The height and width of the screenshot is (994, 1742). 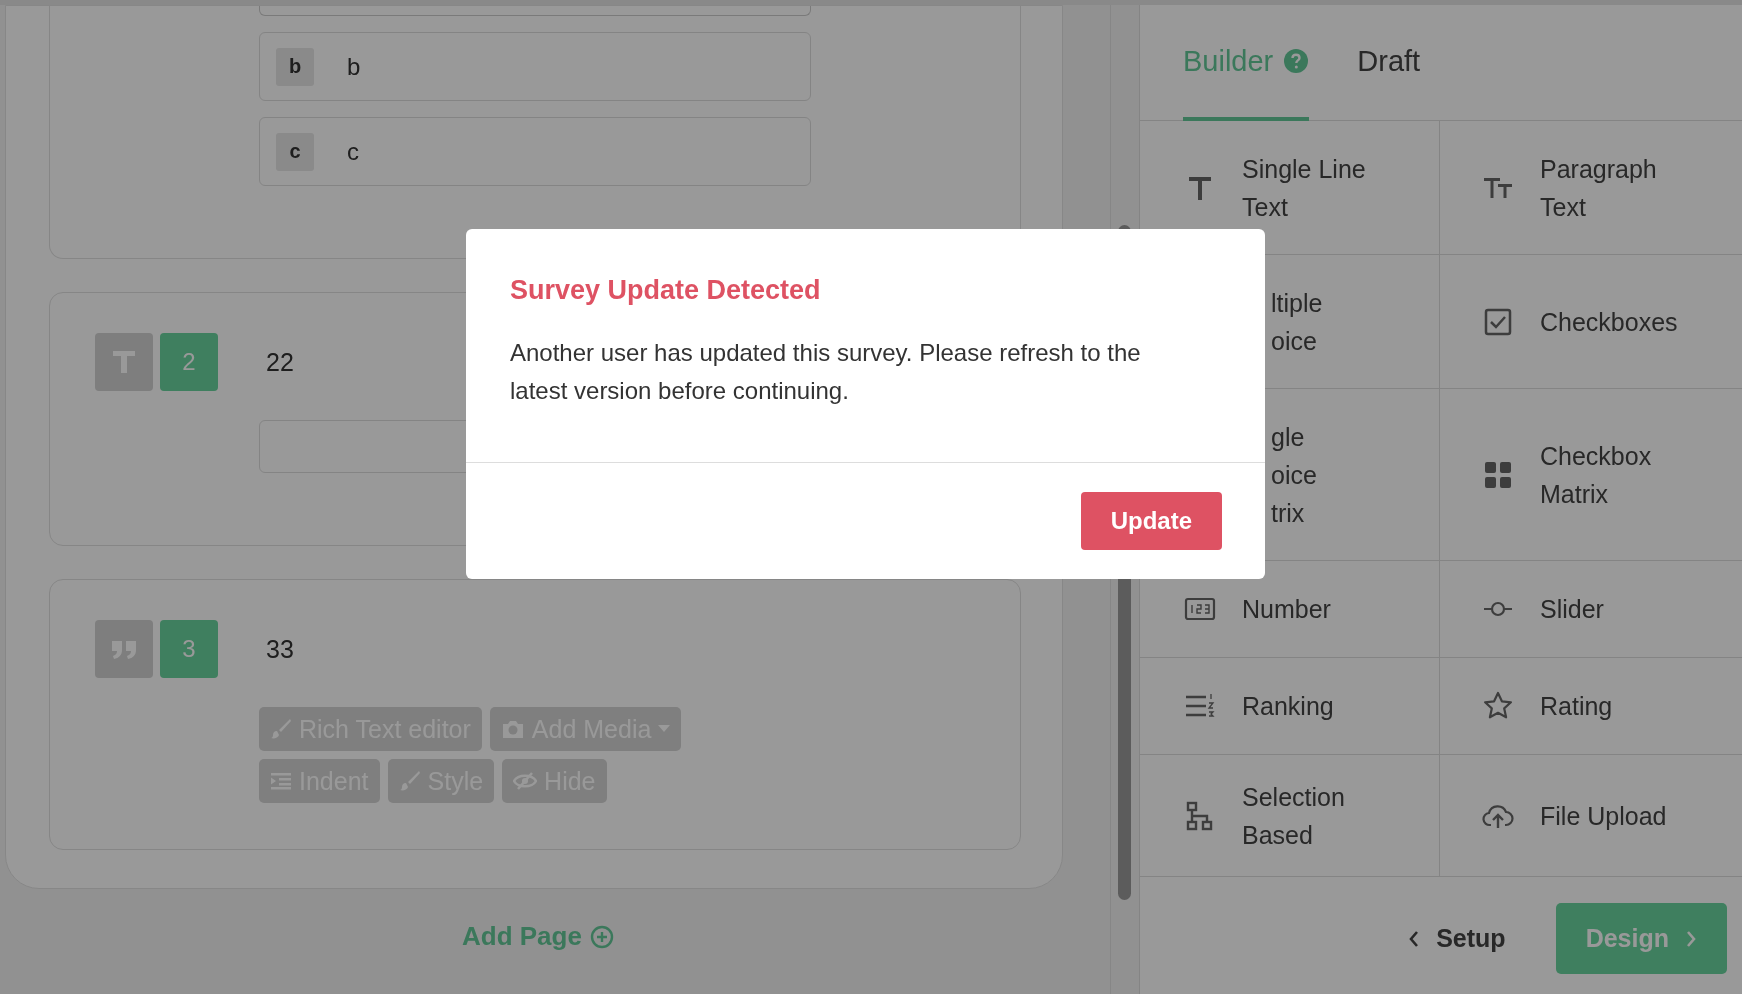 What do you see at coordinates (189, 649) in the screenshot?
I see `question-number: 3` at bounding box center [189, 649].